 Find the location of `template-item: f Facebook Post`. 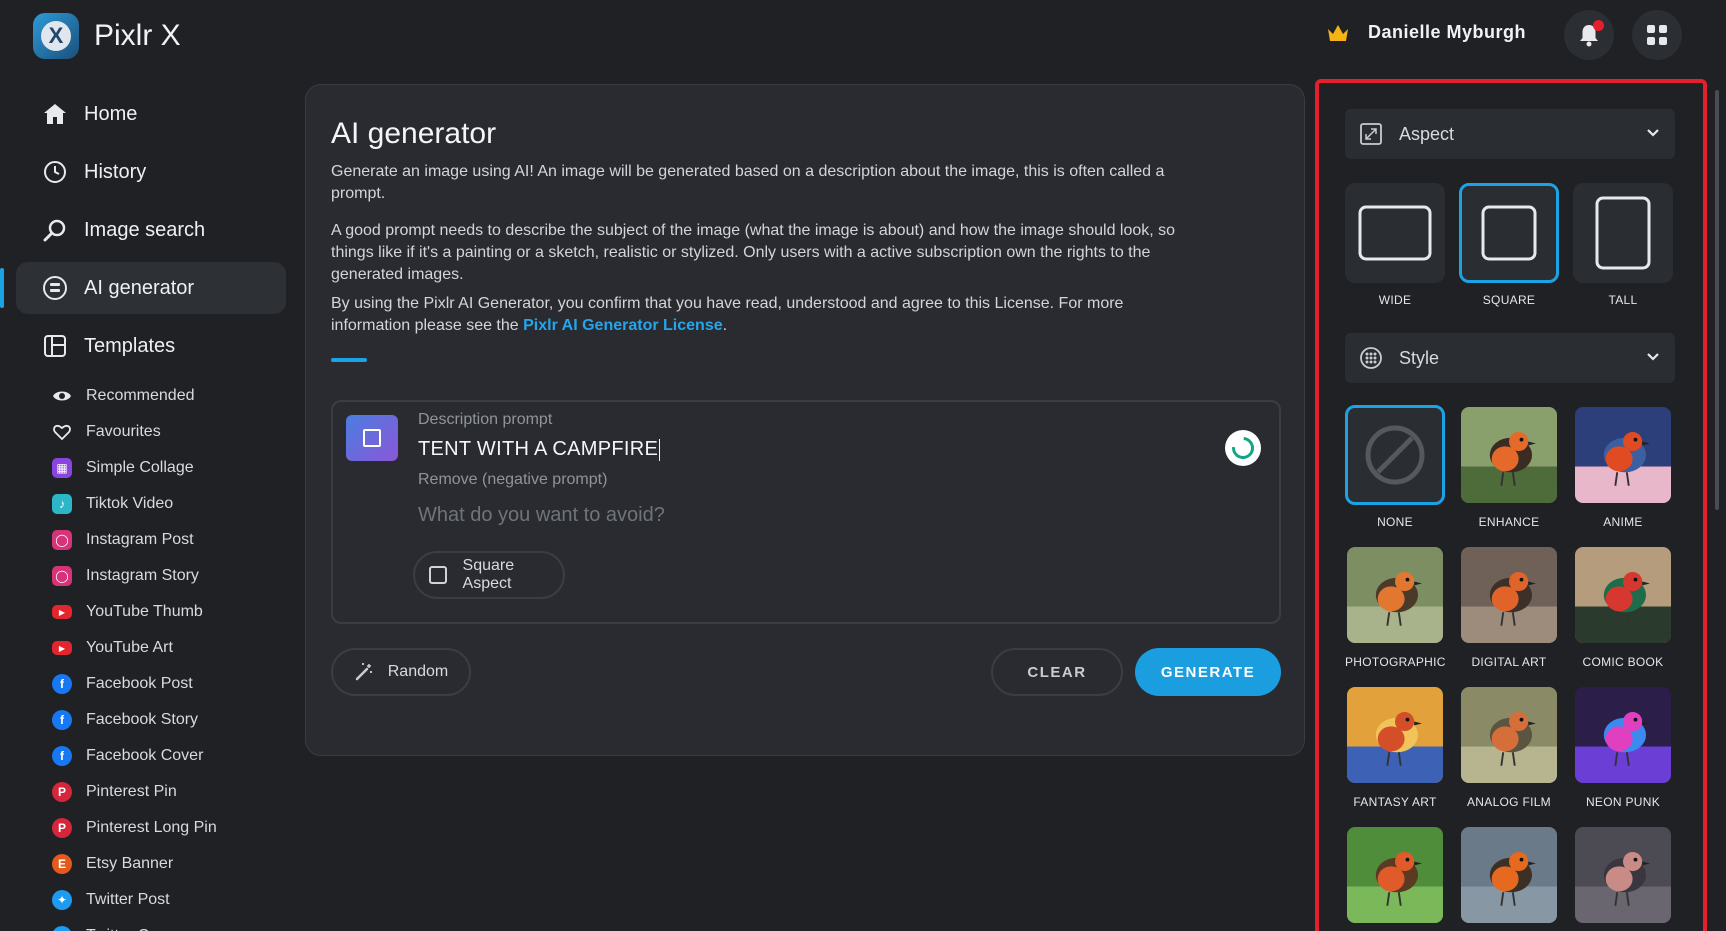

template-item: f Facebook Post is located at coordinates (145, 684).